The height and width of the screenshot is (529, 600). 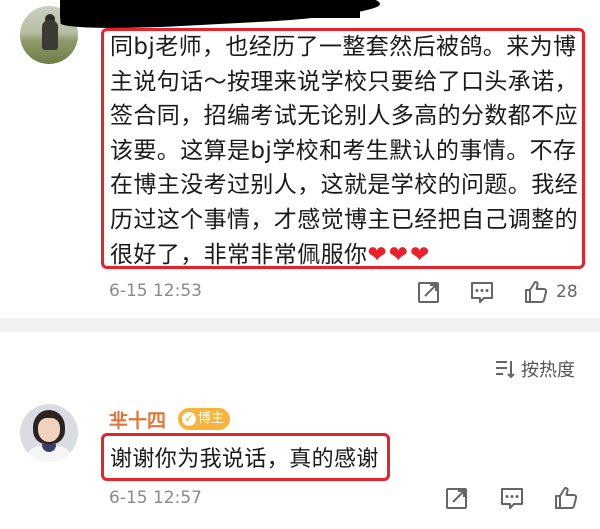 What do you see at coordinates (50, 35) in the screenshot?
I see `avatar-figure` at bounding box center [50, 35].